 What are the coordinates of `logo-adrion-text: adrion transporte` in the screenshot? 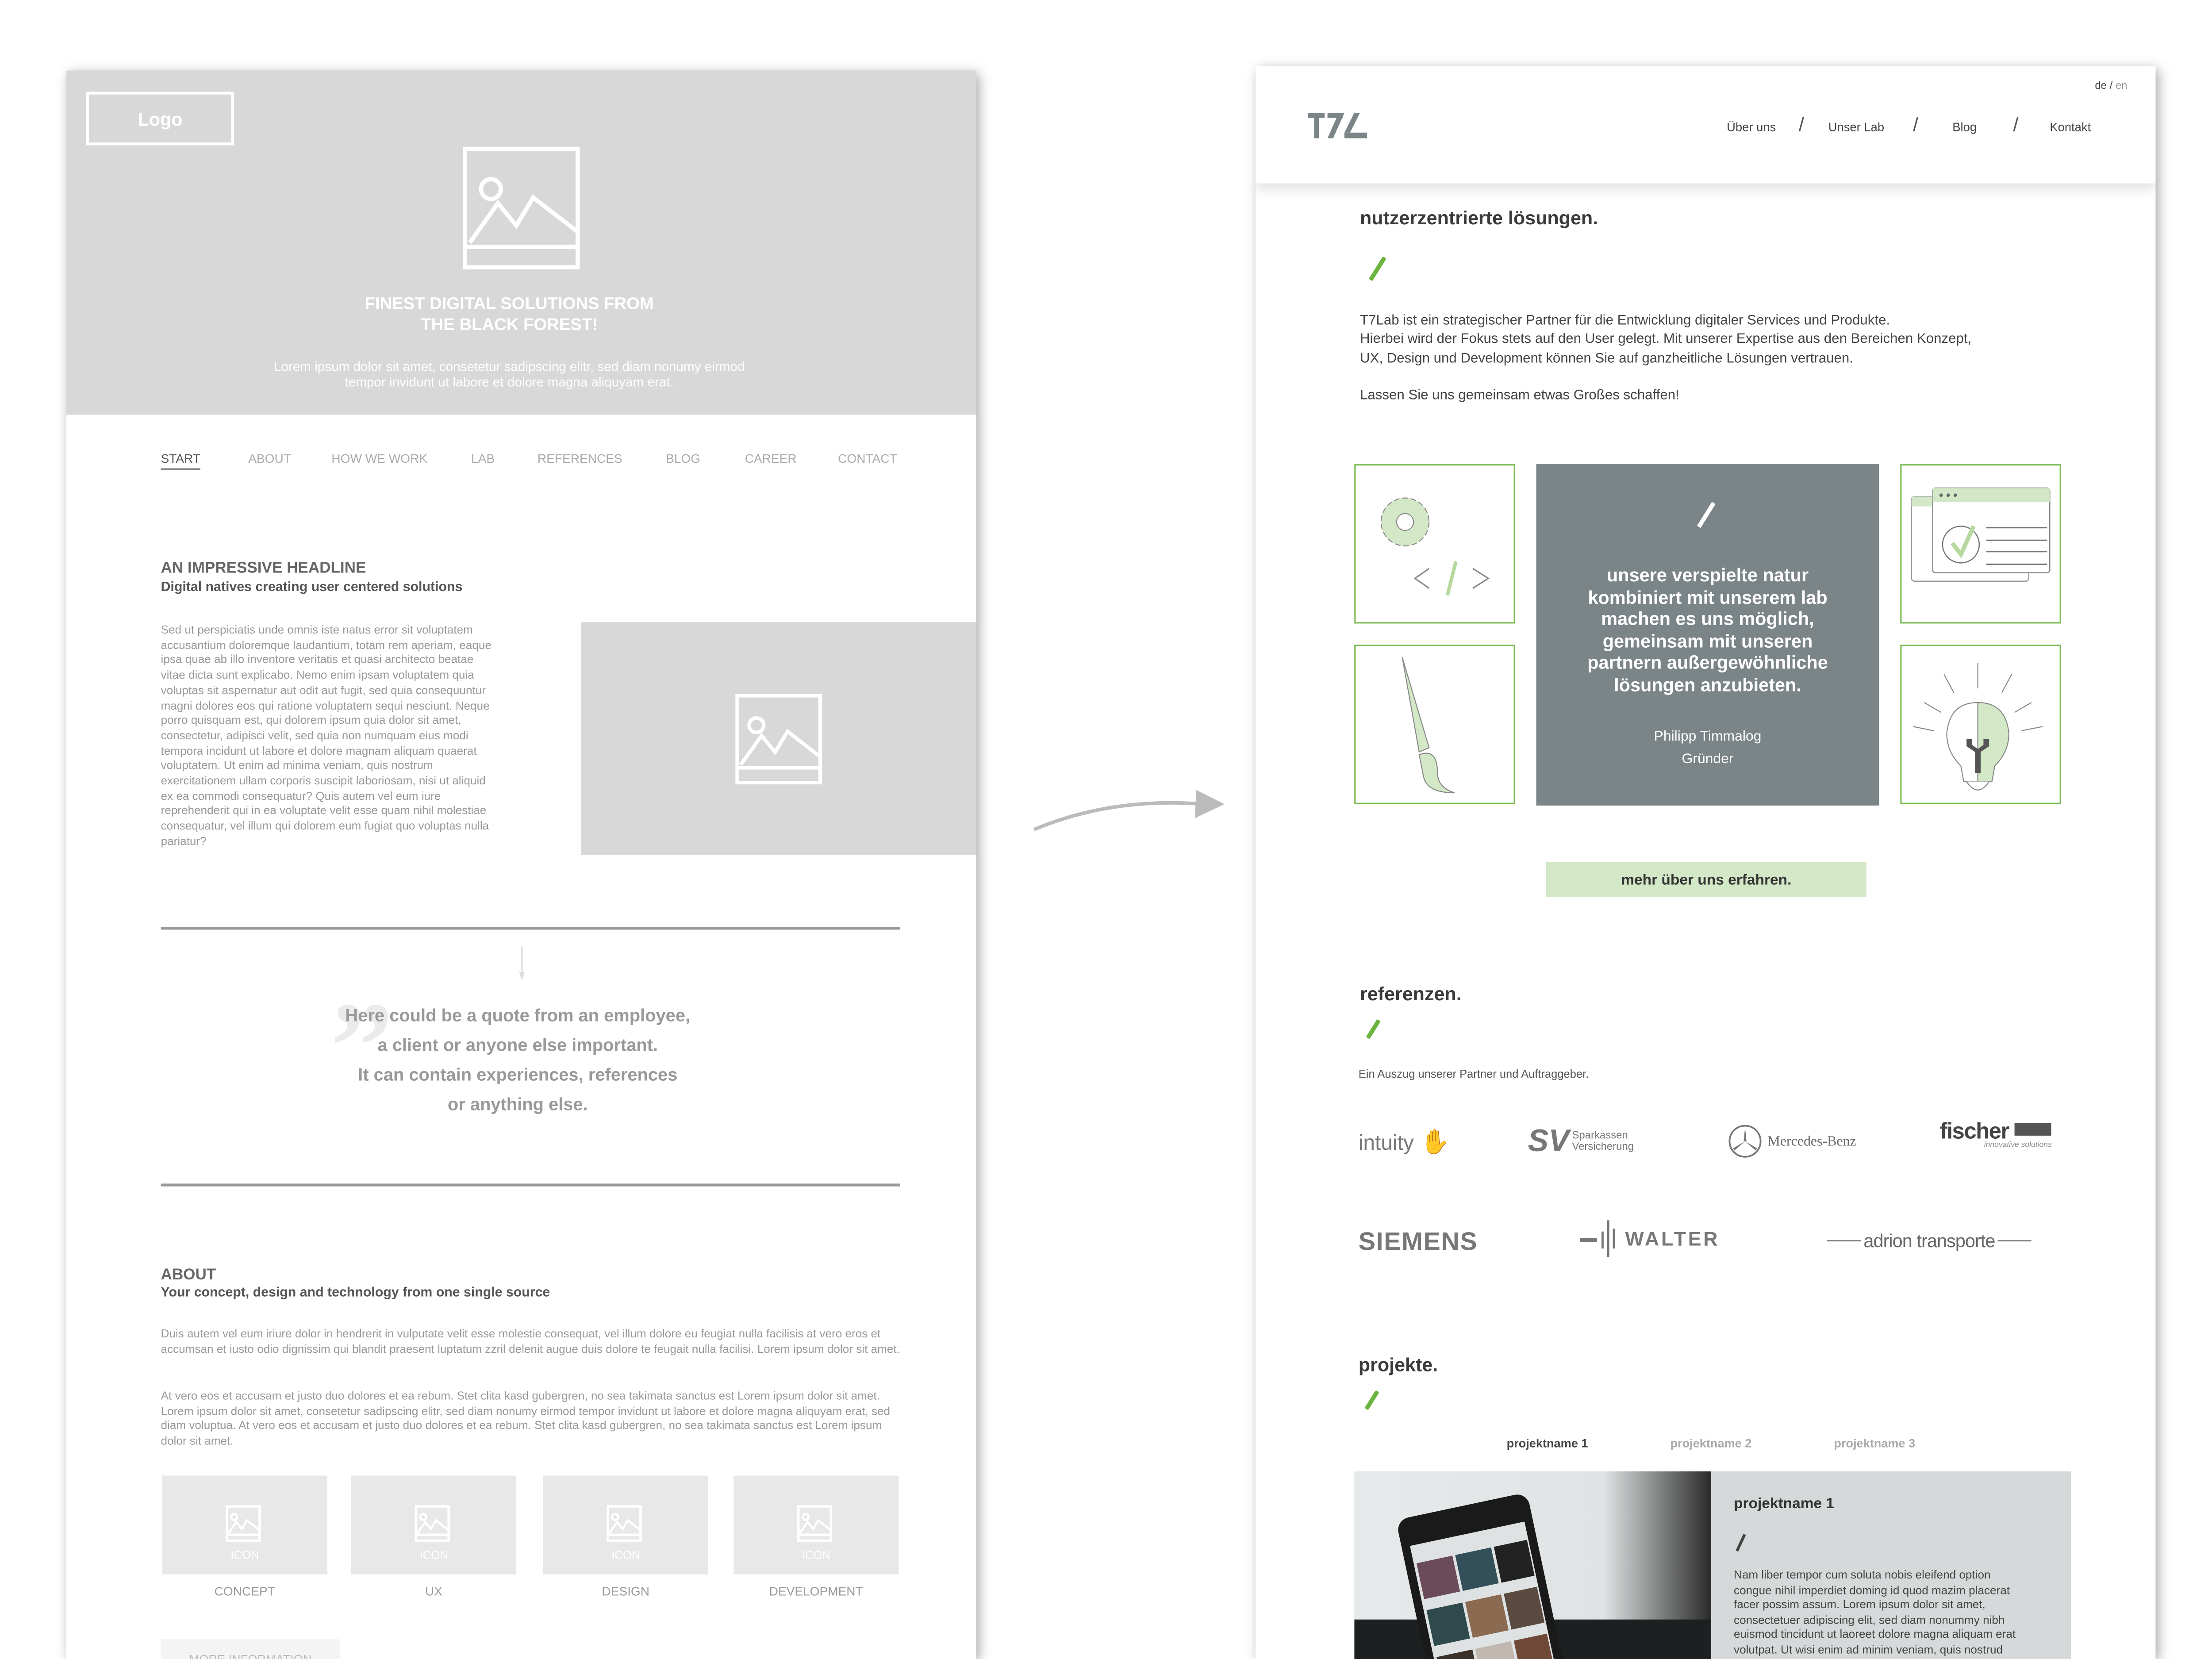 It's located at (1929, 1241).